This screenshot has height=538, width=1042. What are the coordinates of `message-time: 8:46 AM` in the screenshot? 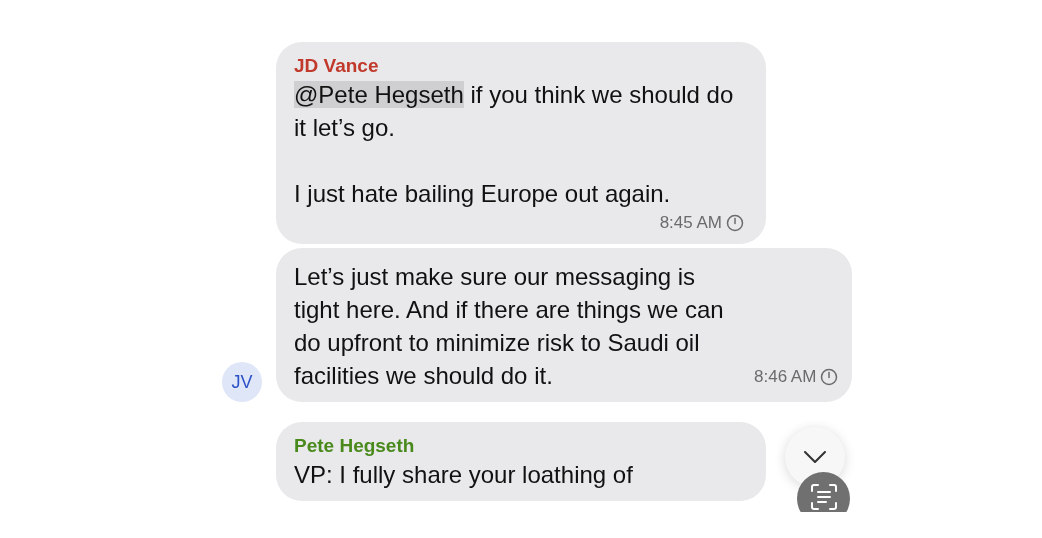 It's located at (785, 377).